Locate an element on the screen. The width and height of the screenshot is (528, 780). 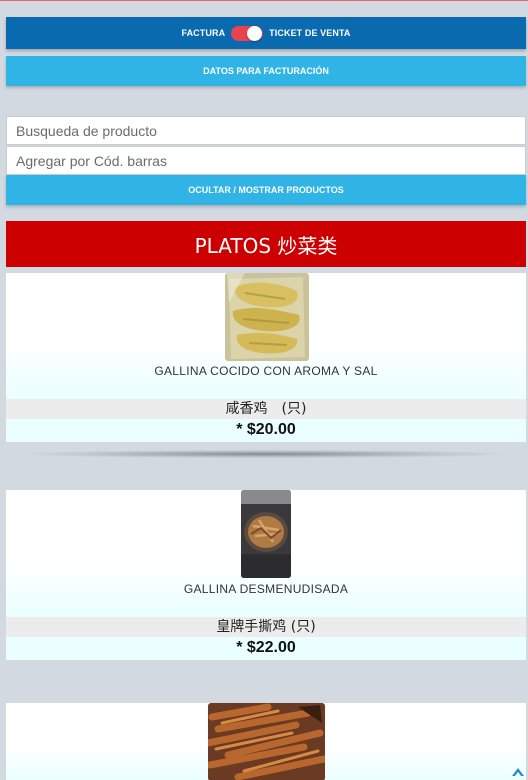
scroll-corner-icon is located at coordinates (518, 770).